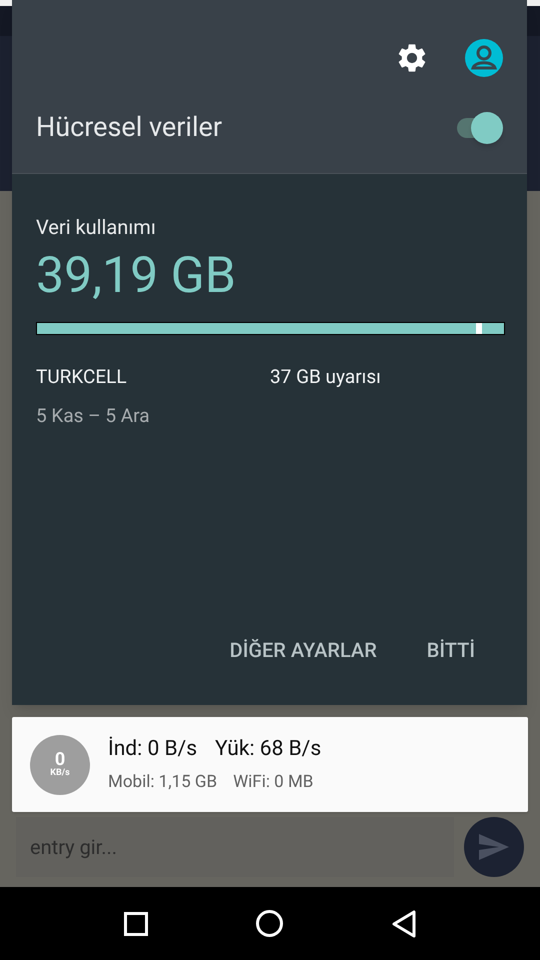 This screenshot has width=540, height=960. What do you see at coordinates (129, 128) in the screenshot?
I see `cellular-data-title: Hücresel veriler` at bounding box center [129, 128].